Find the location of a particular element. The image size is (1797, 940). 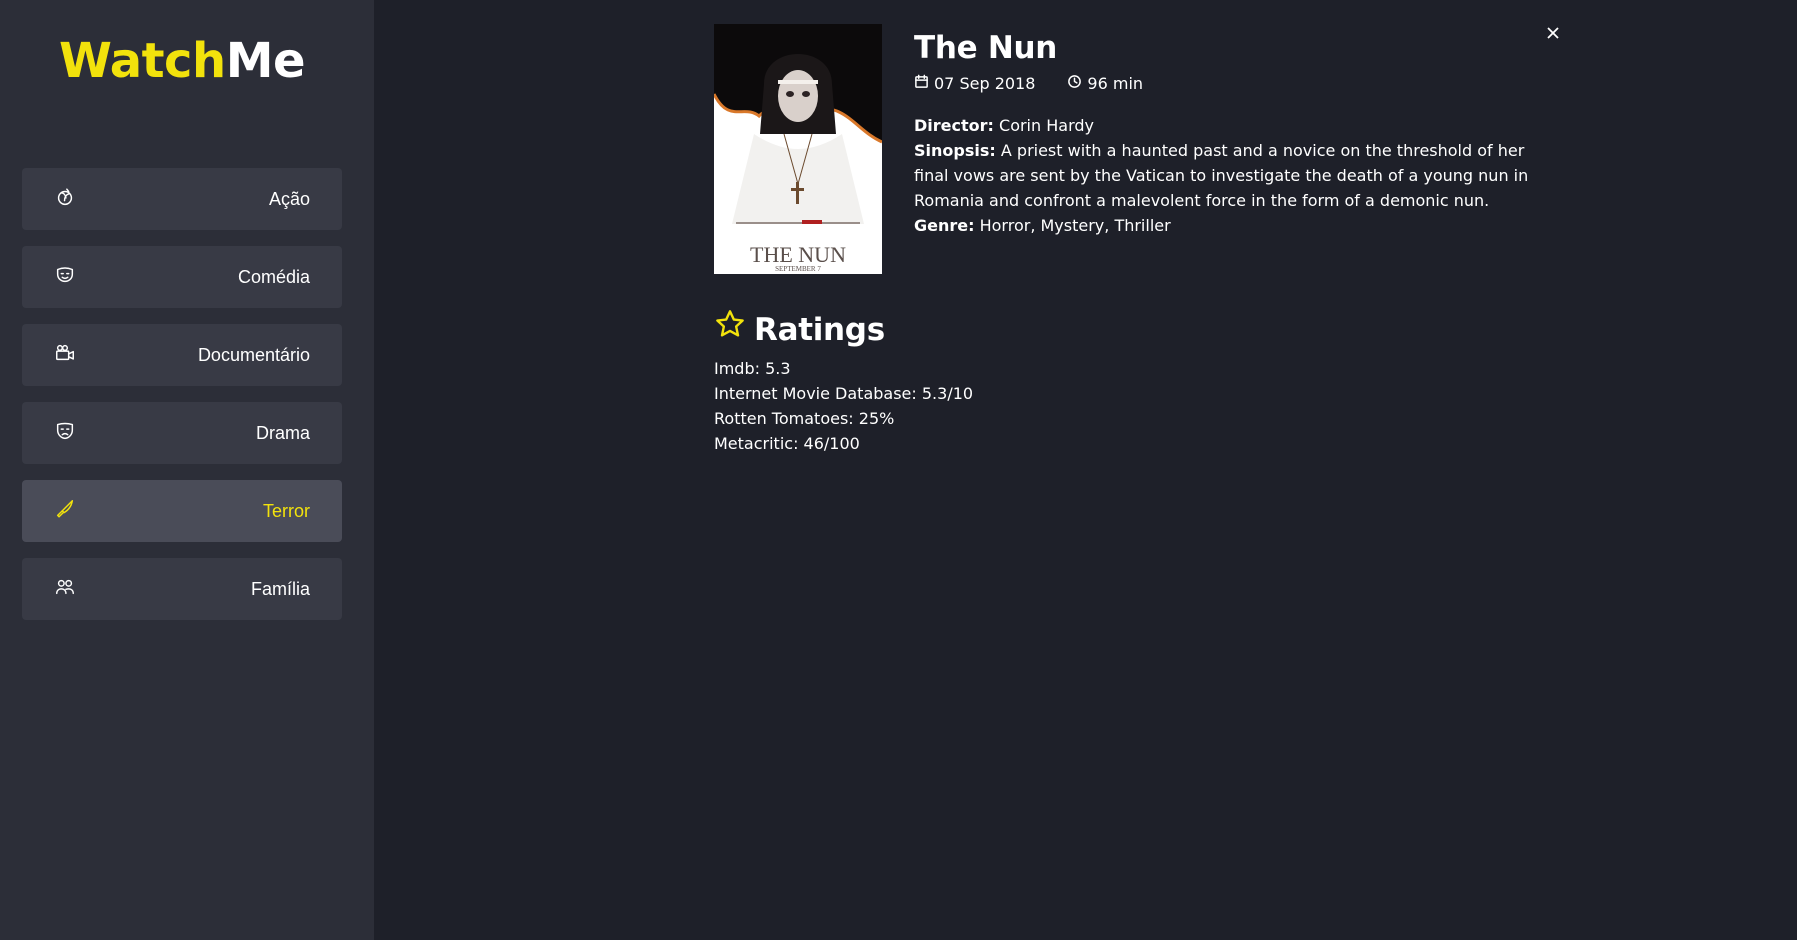

nav-item-label: Comédia is located at coordinates (273, 276).